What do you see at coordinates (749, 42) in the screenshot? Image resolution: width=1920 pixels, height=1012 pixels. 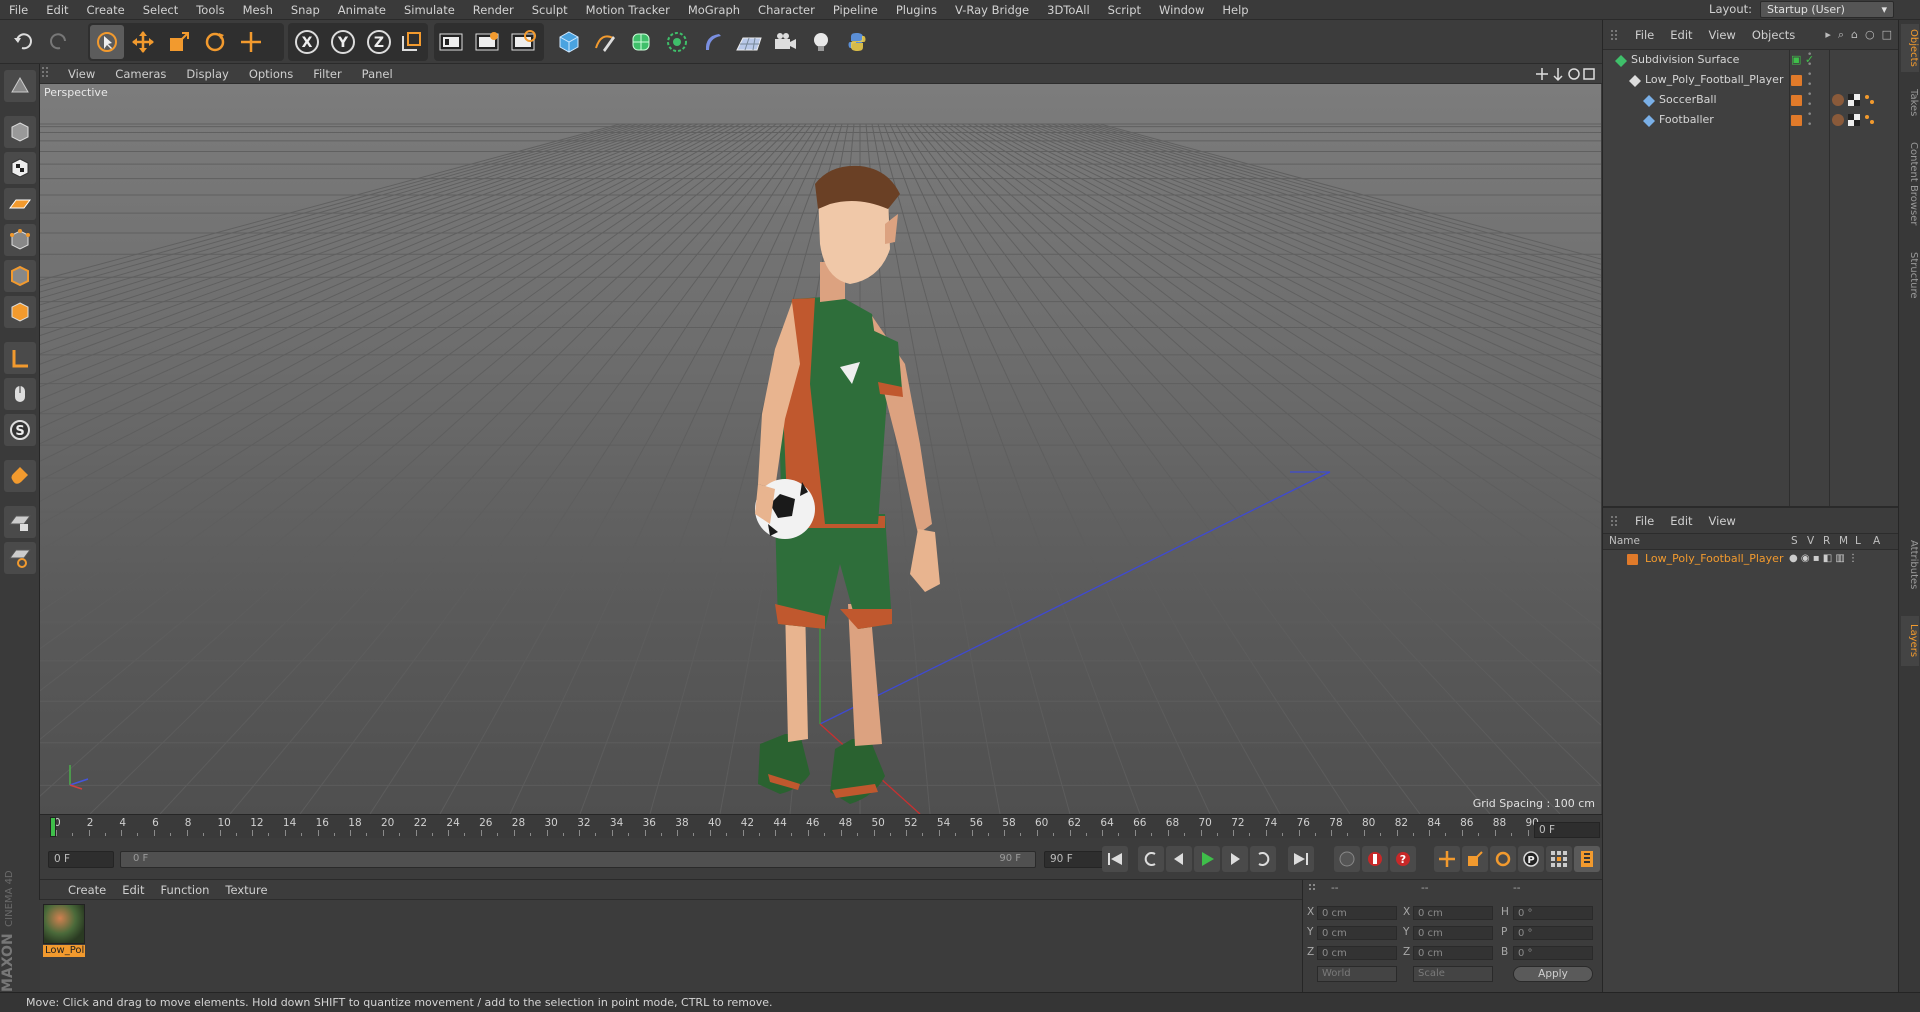 I see `floor-icon` at bounding box center [749, 42].